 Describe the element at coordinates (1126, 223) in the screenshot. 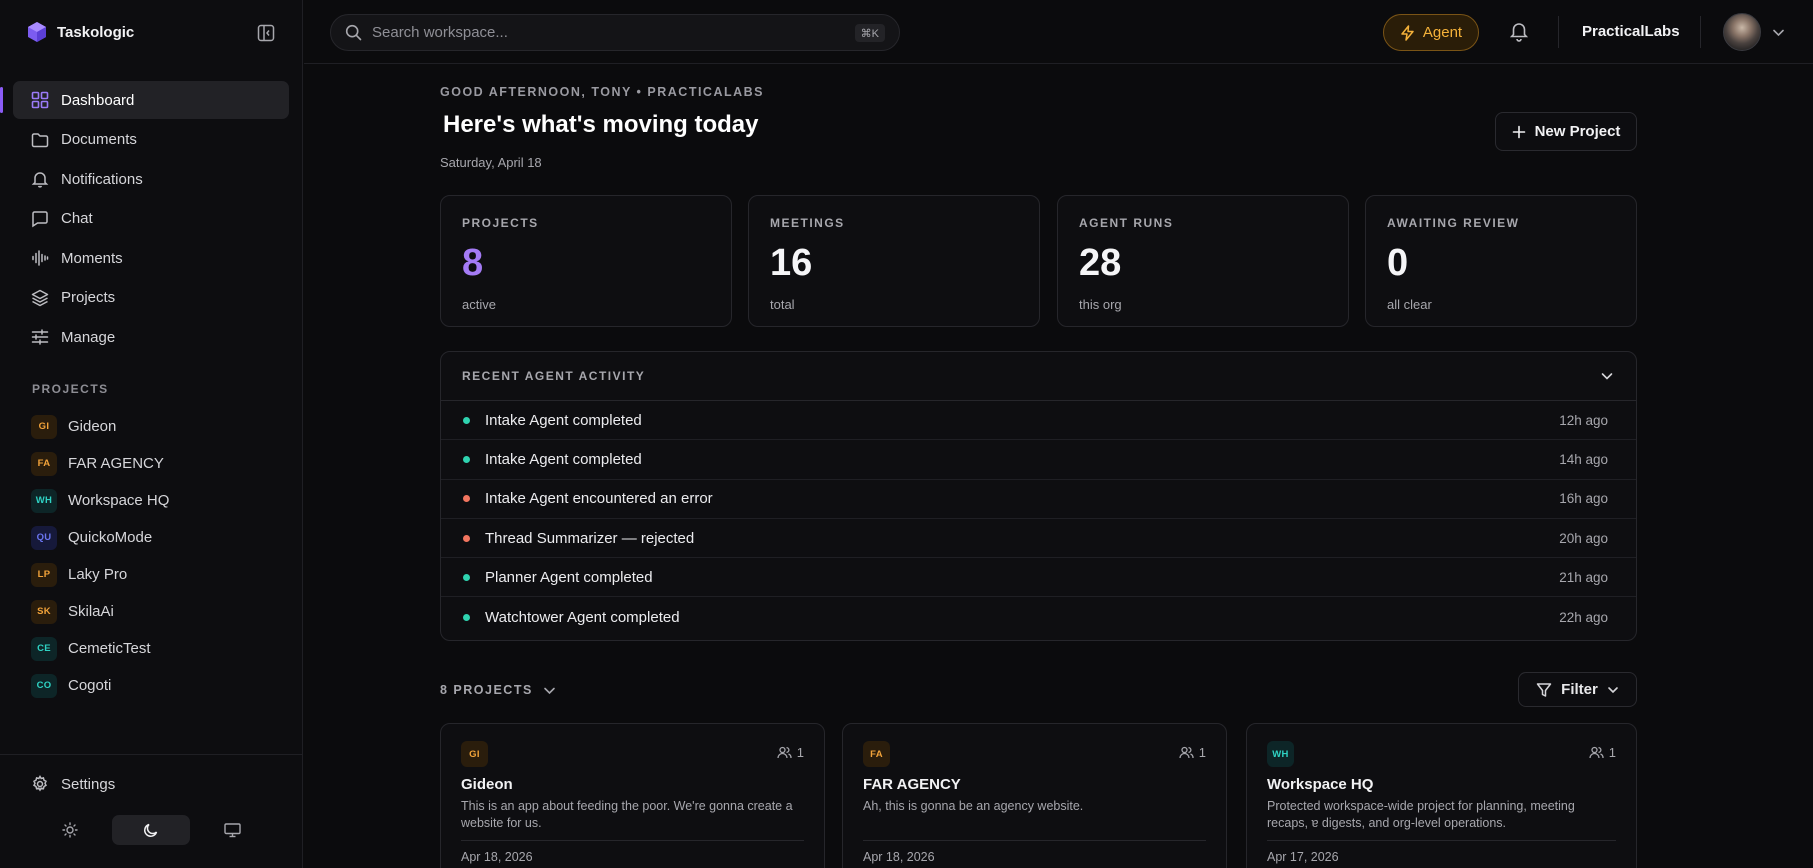

I see `stat-label: AGENT RUNS` at that location.